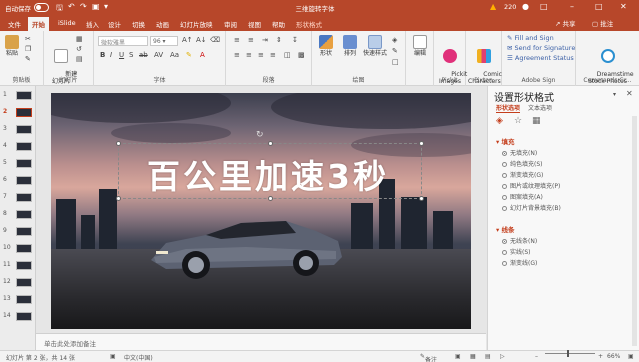 The width and height of the screenshot is (639, 362). What do you see at coordinates (196, 24) in the screenshot?
I see `tab-slideshow: 幻灯片放映` at bounding box center [196, 24].